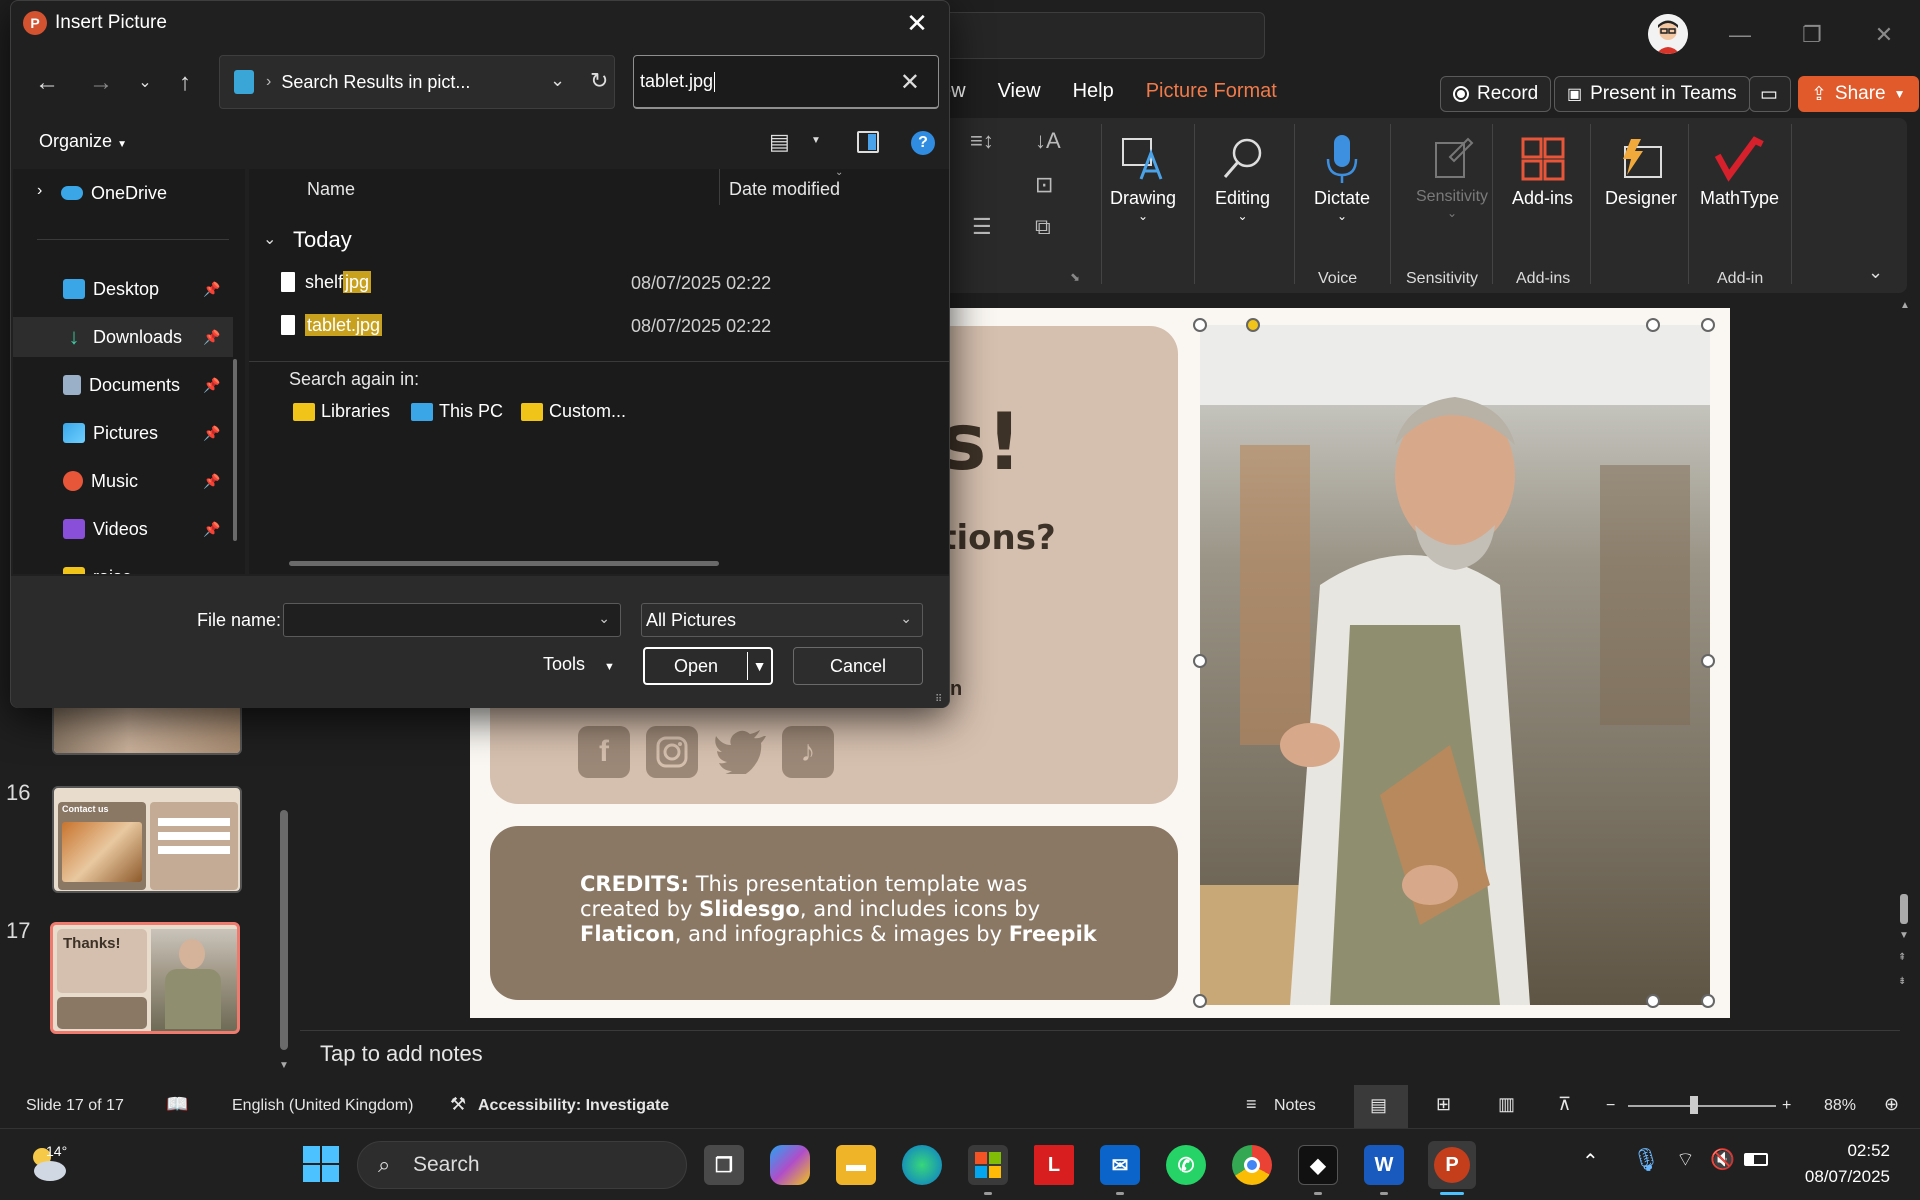  I want to click on refresh-icon: ↻, so click(599, 81).